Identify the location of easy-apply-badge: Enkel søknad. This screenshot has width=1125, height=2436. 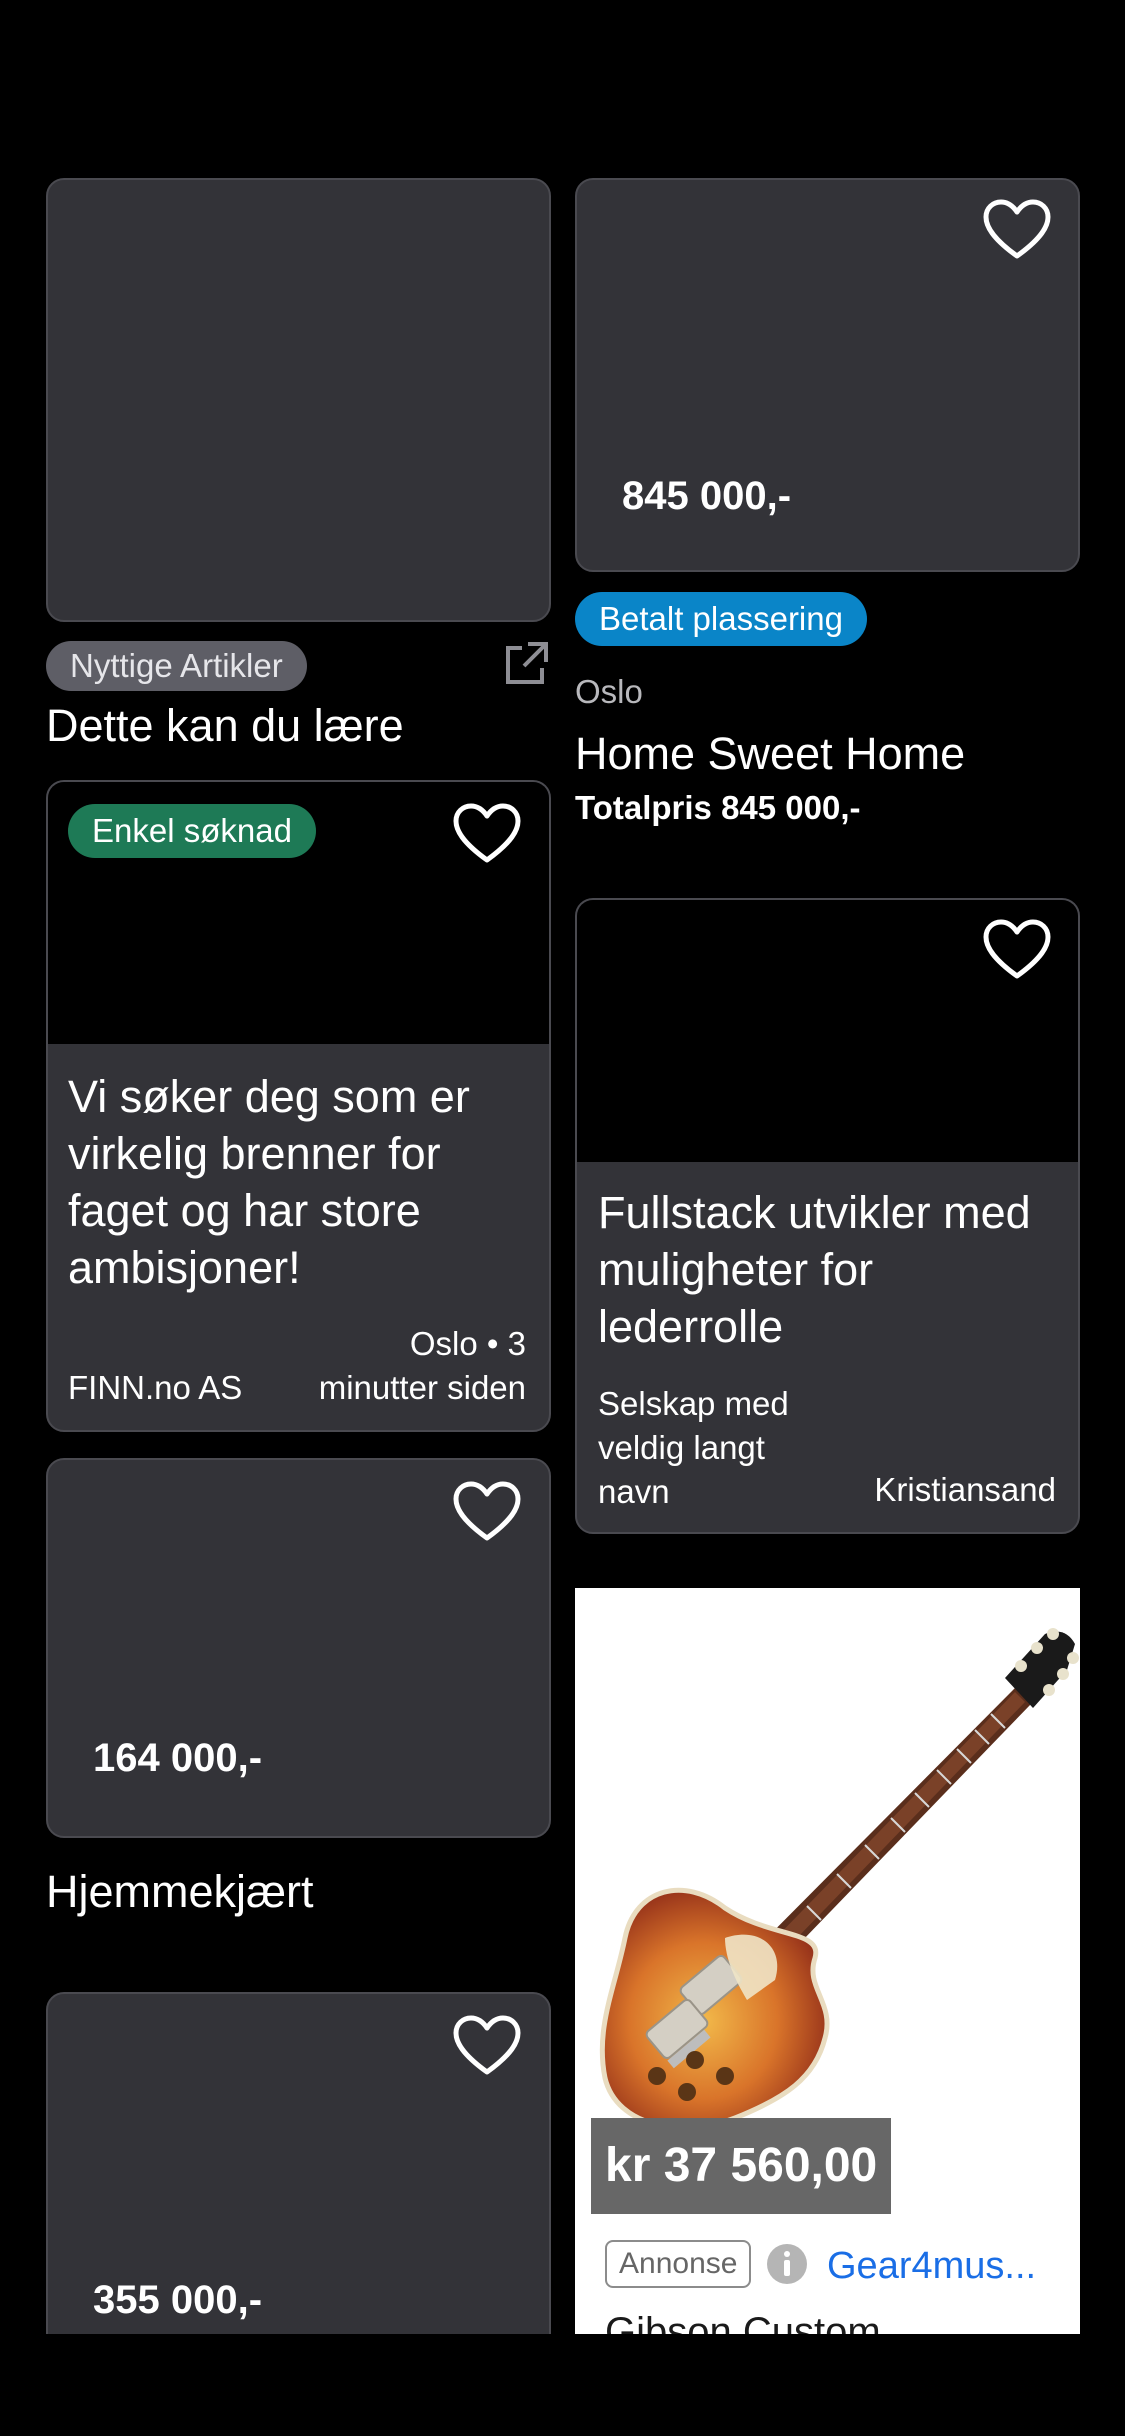
(192, 831).